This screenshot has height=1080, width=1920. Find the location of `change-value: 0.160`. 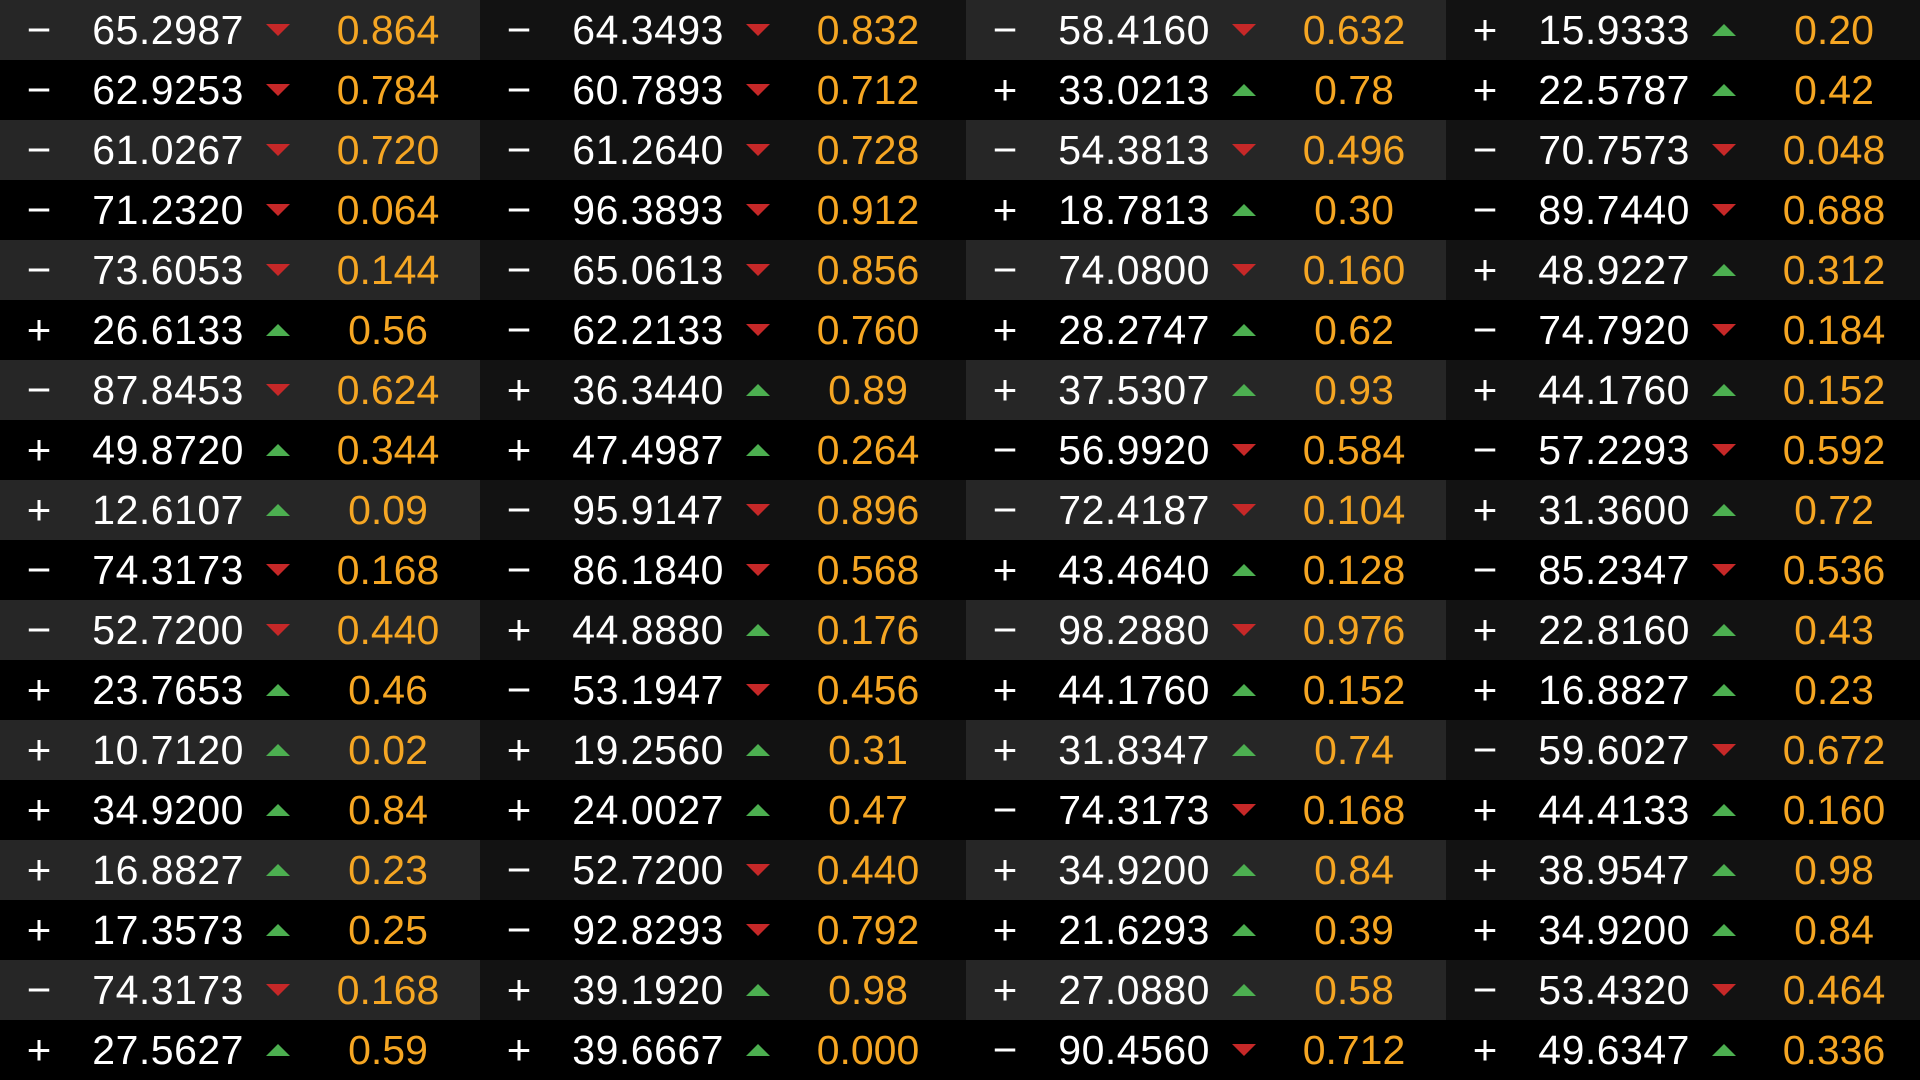

change-value: 0.160 is located at coordinates (1354, 270).